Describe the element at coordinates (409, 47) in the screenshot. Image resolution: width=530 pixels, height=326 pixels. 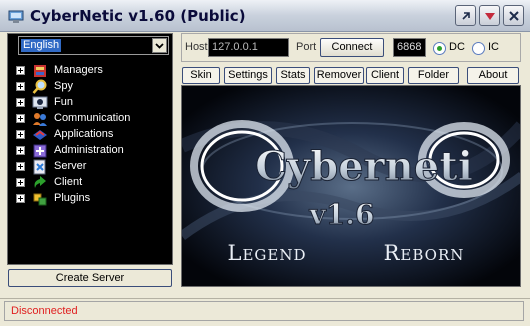
I see `port-input: 6868` at that location.